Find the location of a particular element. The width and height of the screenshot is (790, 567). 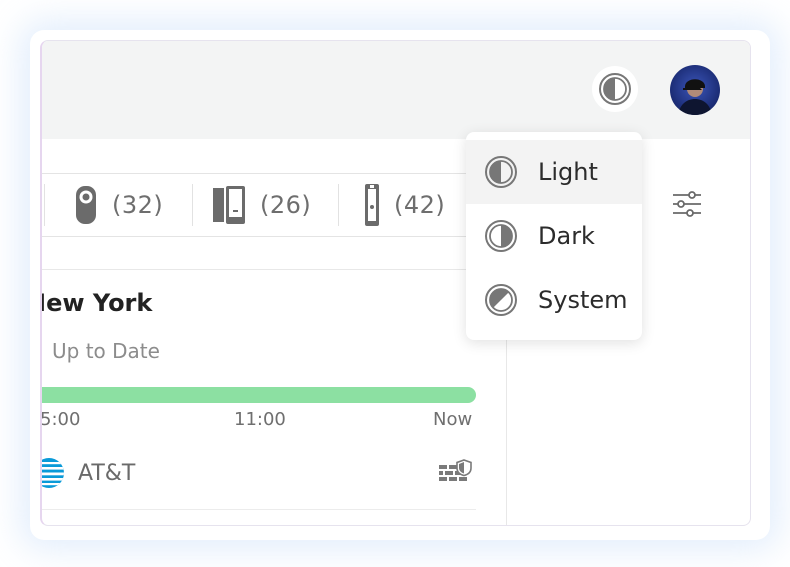

firewall-shield-icon is located at coordinates (455, 470).